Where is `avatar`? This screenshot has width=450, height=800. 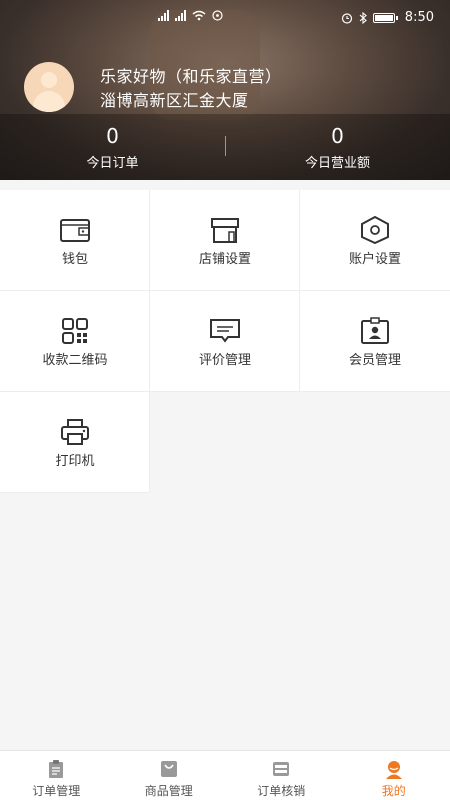 avatar is located at coordinates (49, 87).